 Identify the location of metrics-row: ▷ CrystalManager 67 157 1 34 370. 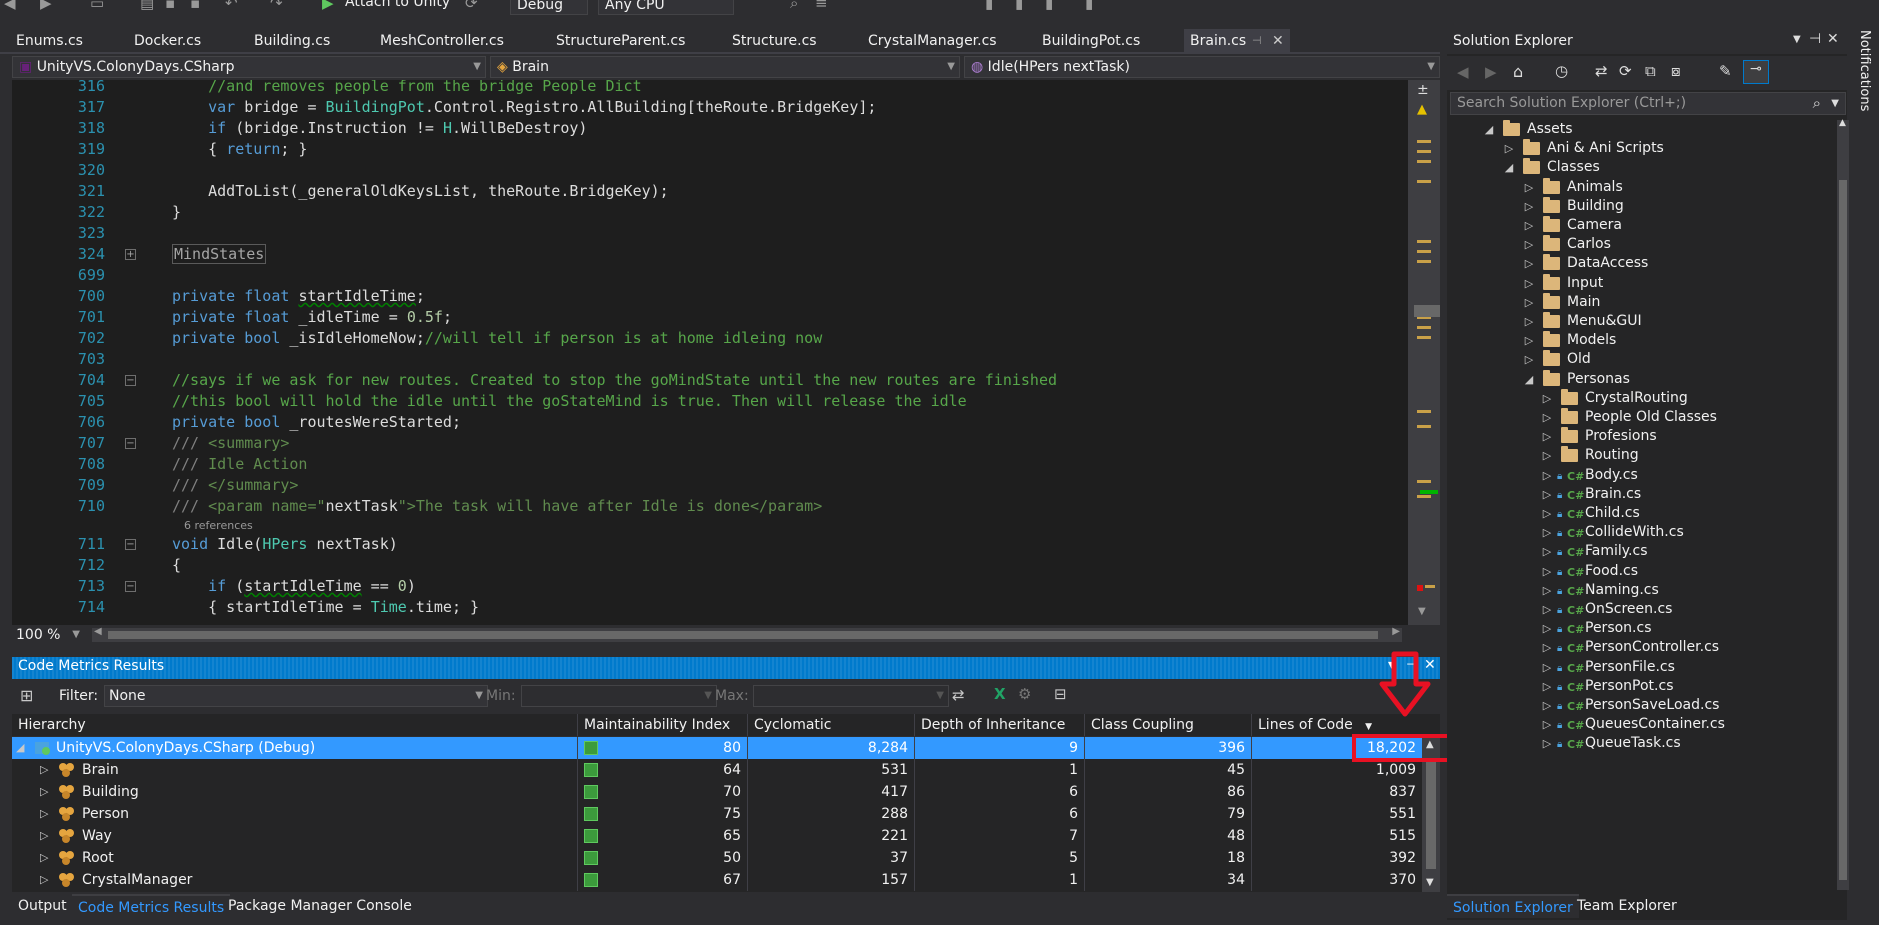
(717, 880).